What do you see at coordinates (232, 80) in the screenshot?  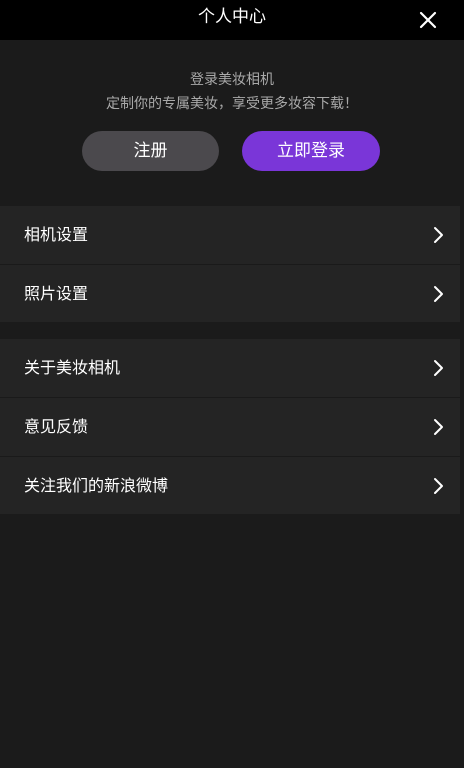 I see `login-title: 登录美妆相机` at bounding box center [232, 80].